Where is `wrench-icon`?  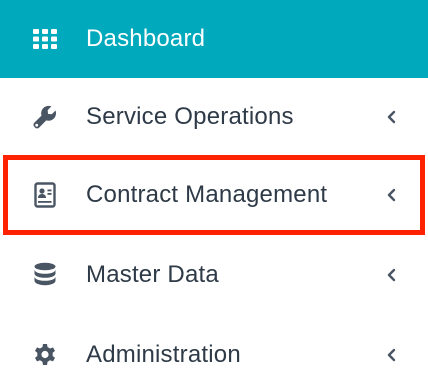
wrench-icon is located at coordinates (45, 117).